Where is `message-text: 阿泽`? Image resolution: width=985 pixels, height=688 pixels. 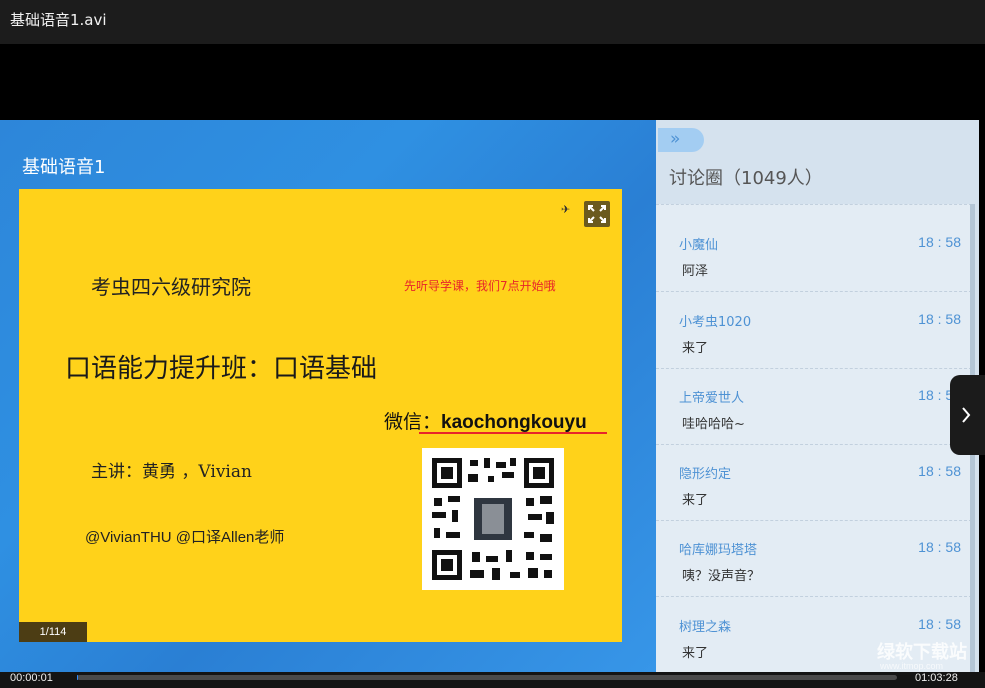 message-text: 阿泽 is located at coordinates (695, 271).